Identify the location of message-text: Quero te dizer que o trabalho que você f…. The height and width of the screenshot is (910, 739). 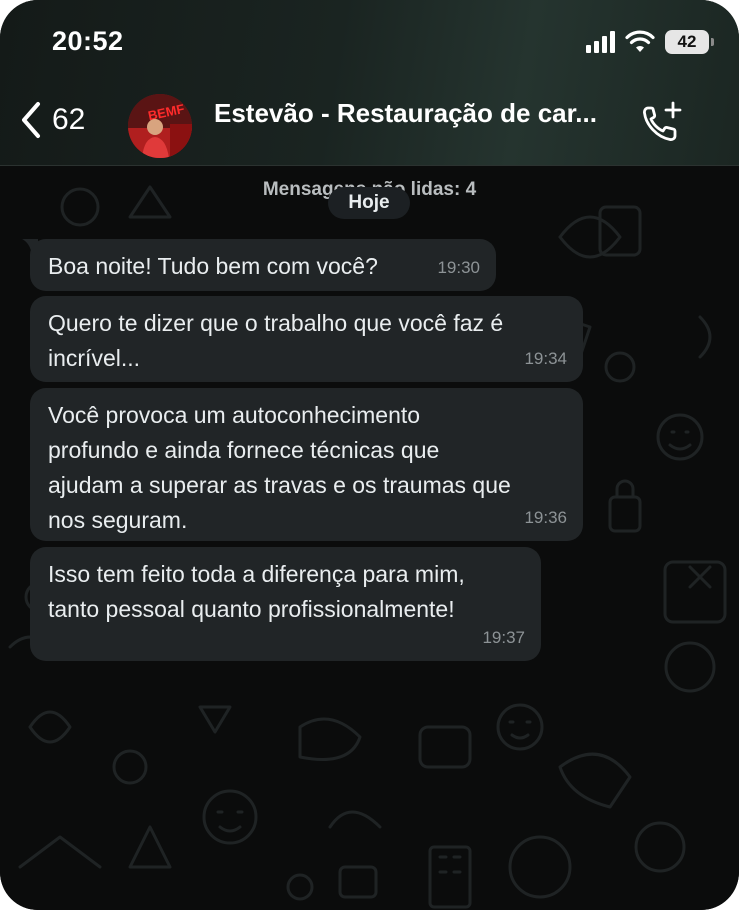
(276, 340).